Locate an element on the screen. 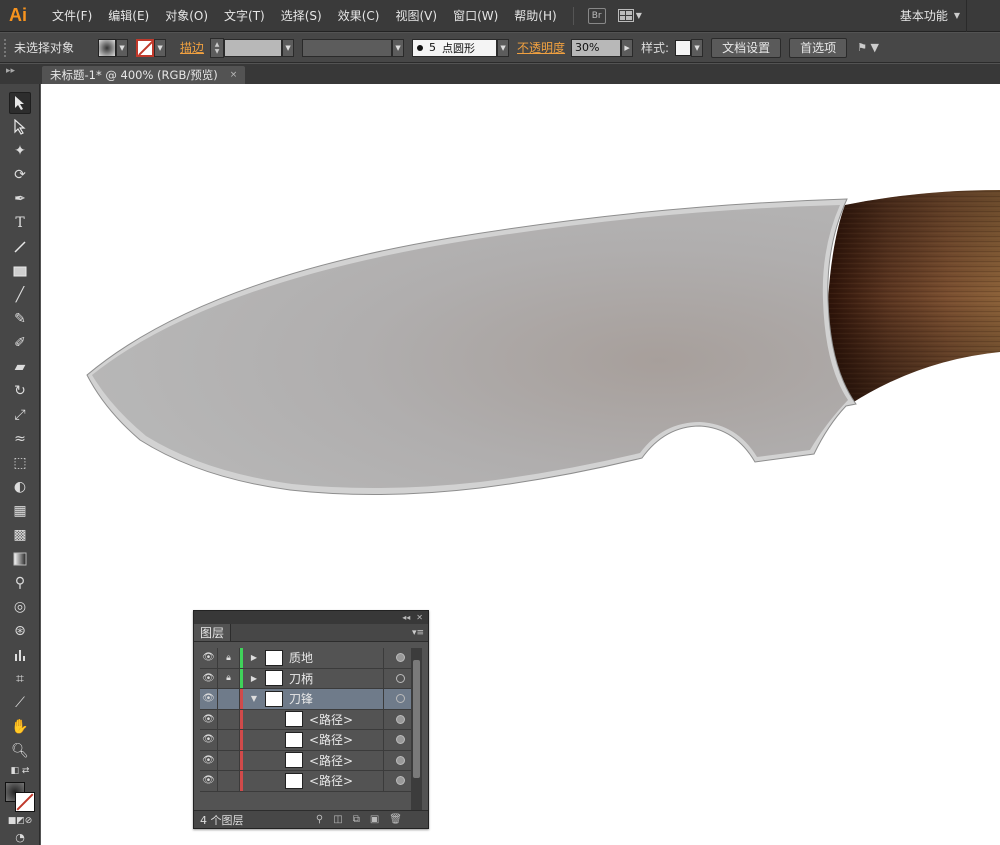  menu-item: 对象(O) is located at coordinates (186, 16).